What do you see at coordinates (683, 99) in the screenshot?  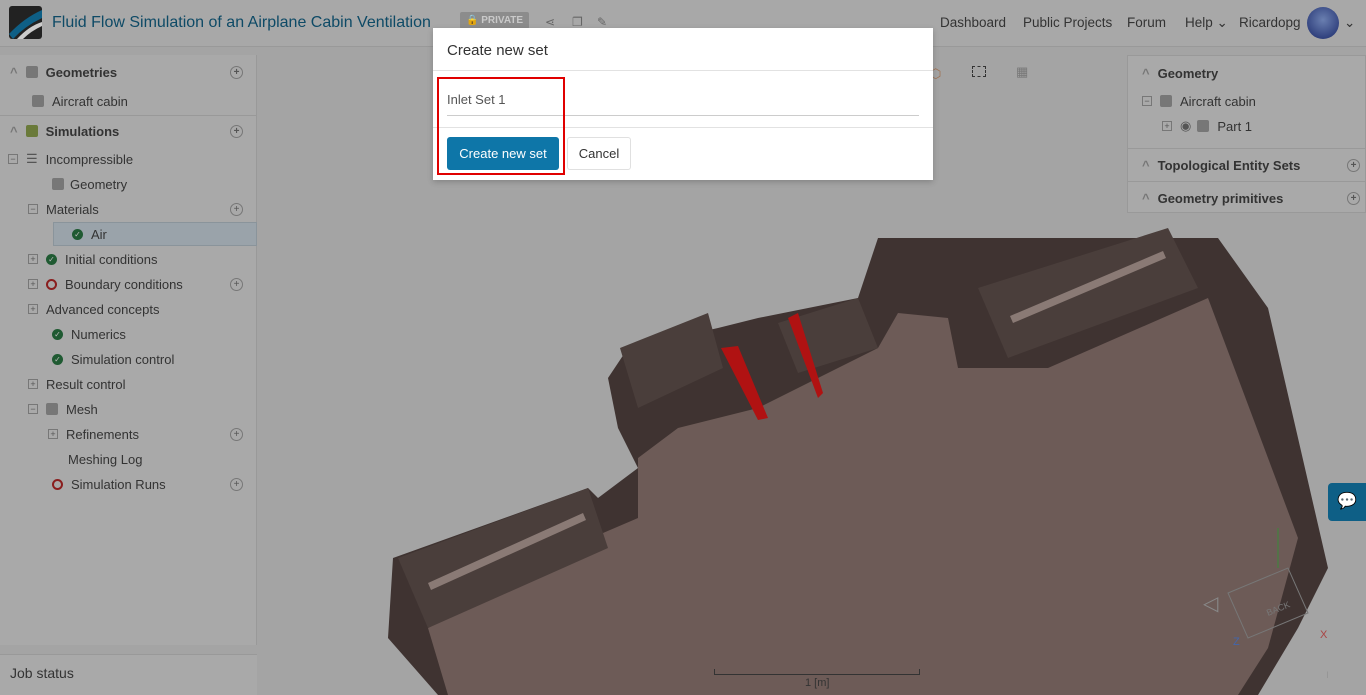 I see `set-name-input` at bounding box center [683, 99].